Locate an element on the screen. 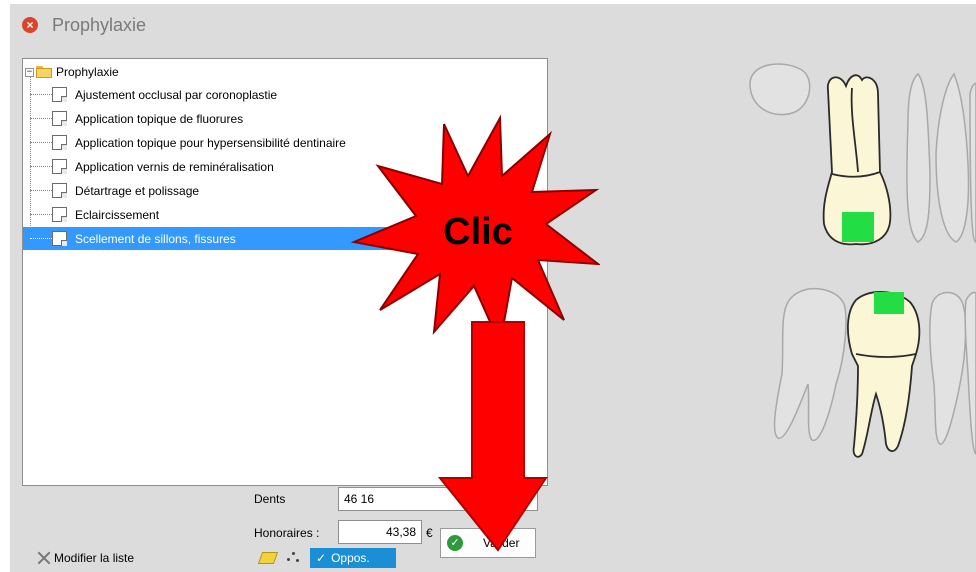 The height and width of the screenshot is (572, 976). tree-root: − Prophylaxie is located at coordinates (72, 72).